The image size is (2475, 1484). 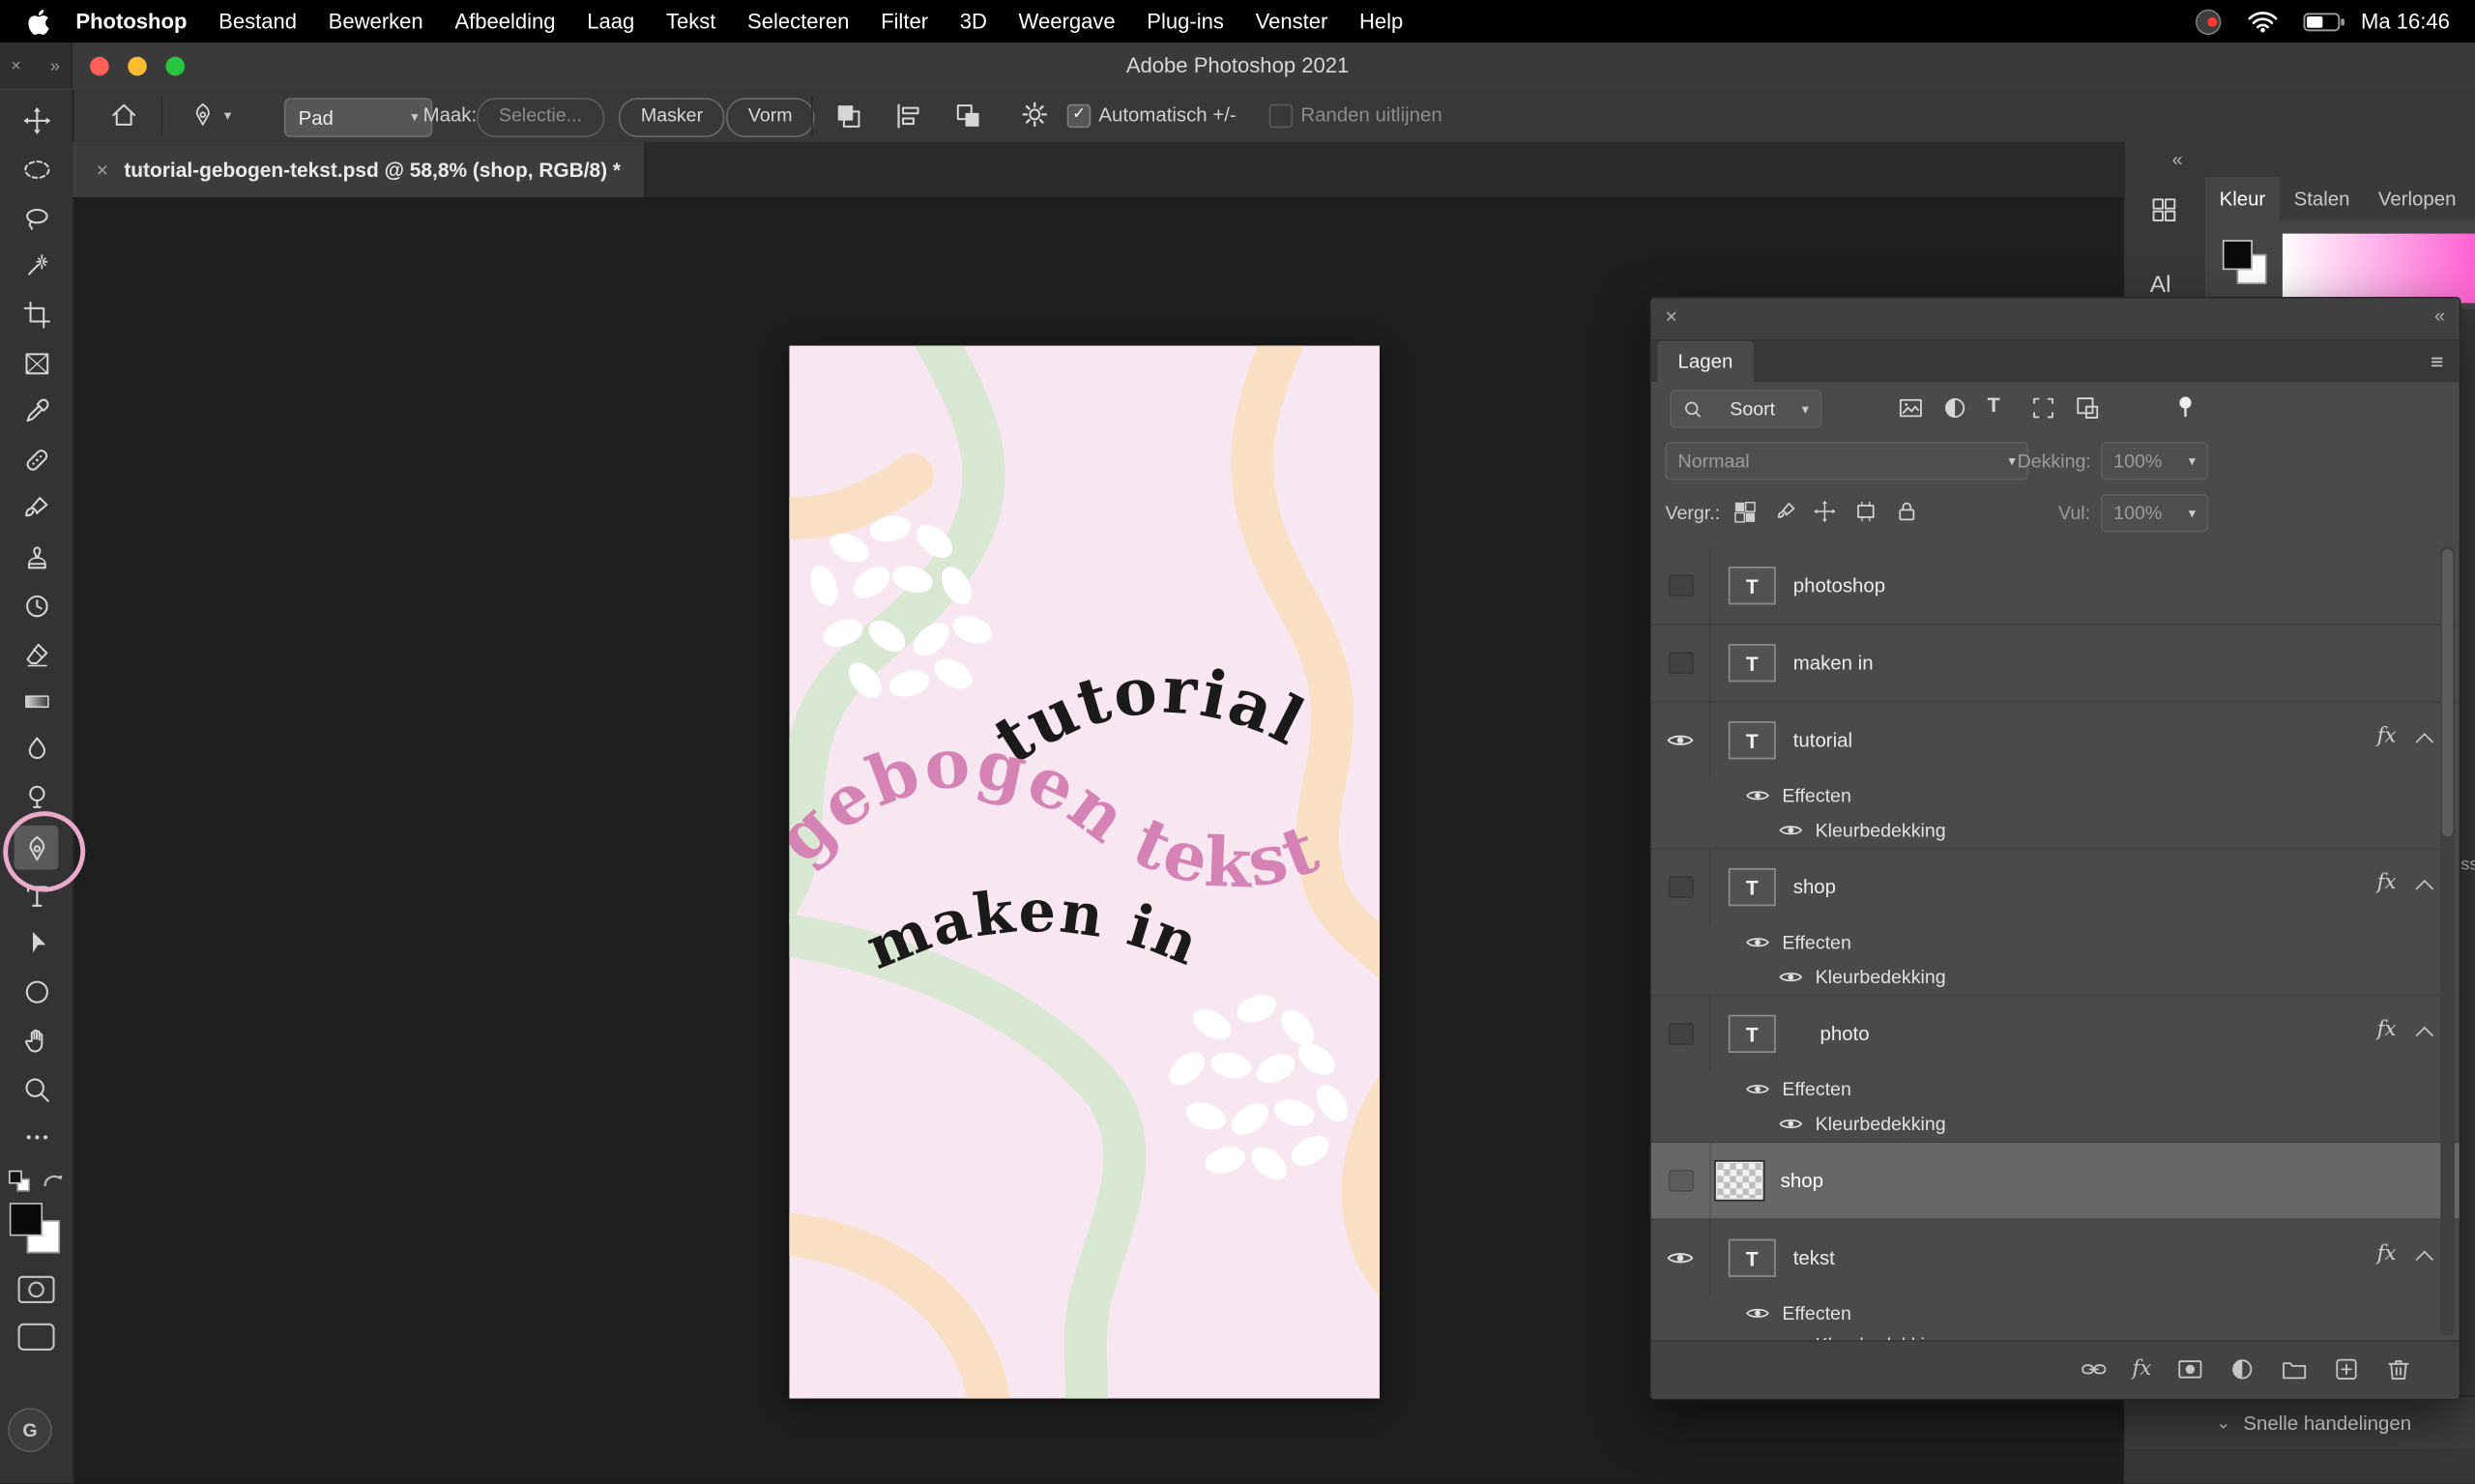 What do you see at coordinates (691, 22) in the screenshot?
I see `menu-tekst: Tekst` at bounding box center [691, 22].